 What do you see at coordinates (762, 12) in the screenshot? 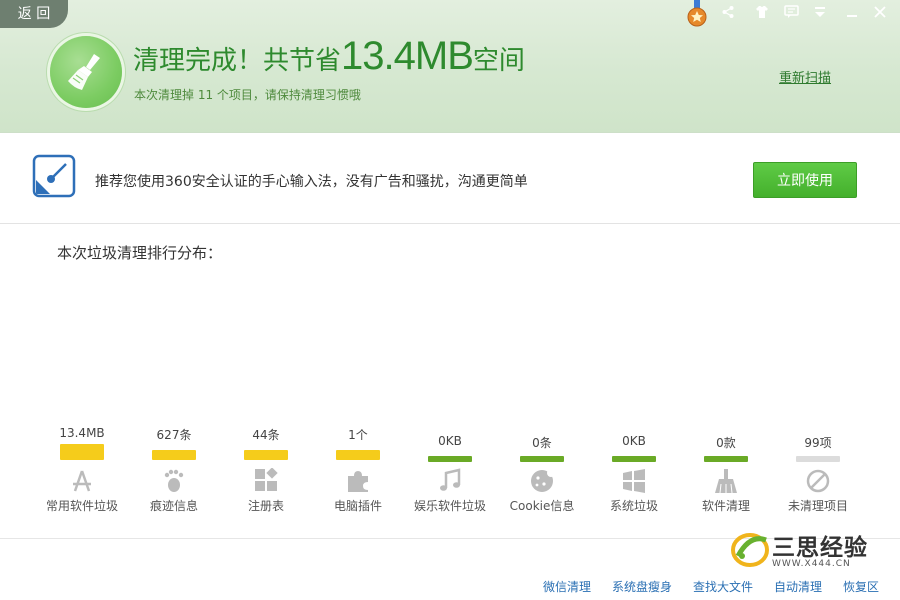
I see `skin-icon` at bounding box center [762, 12].